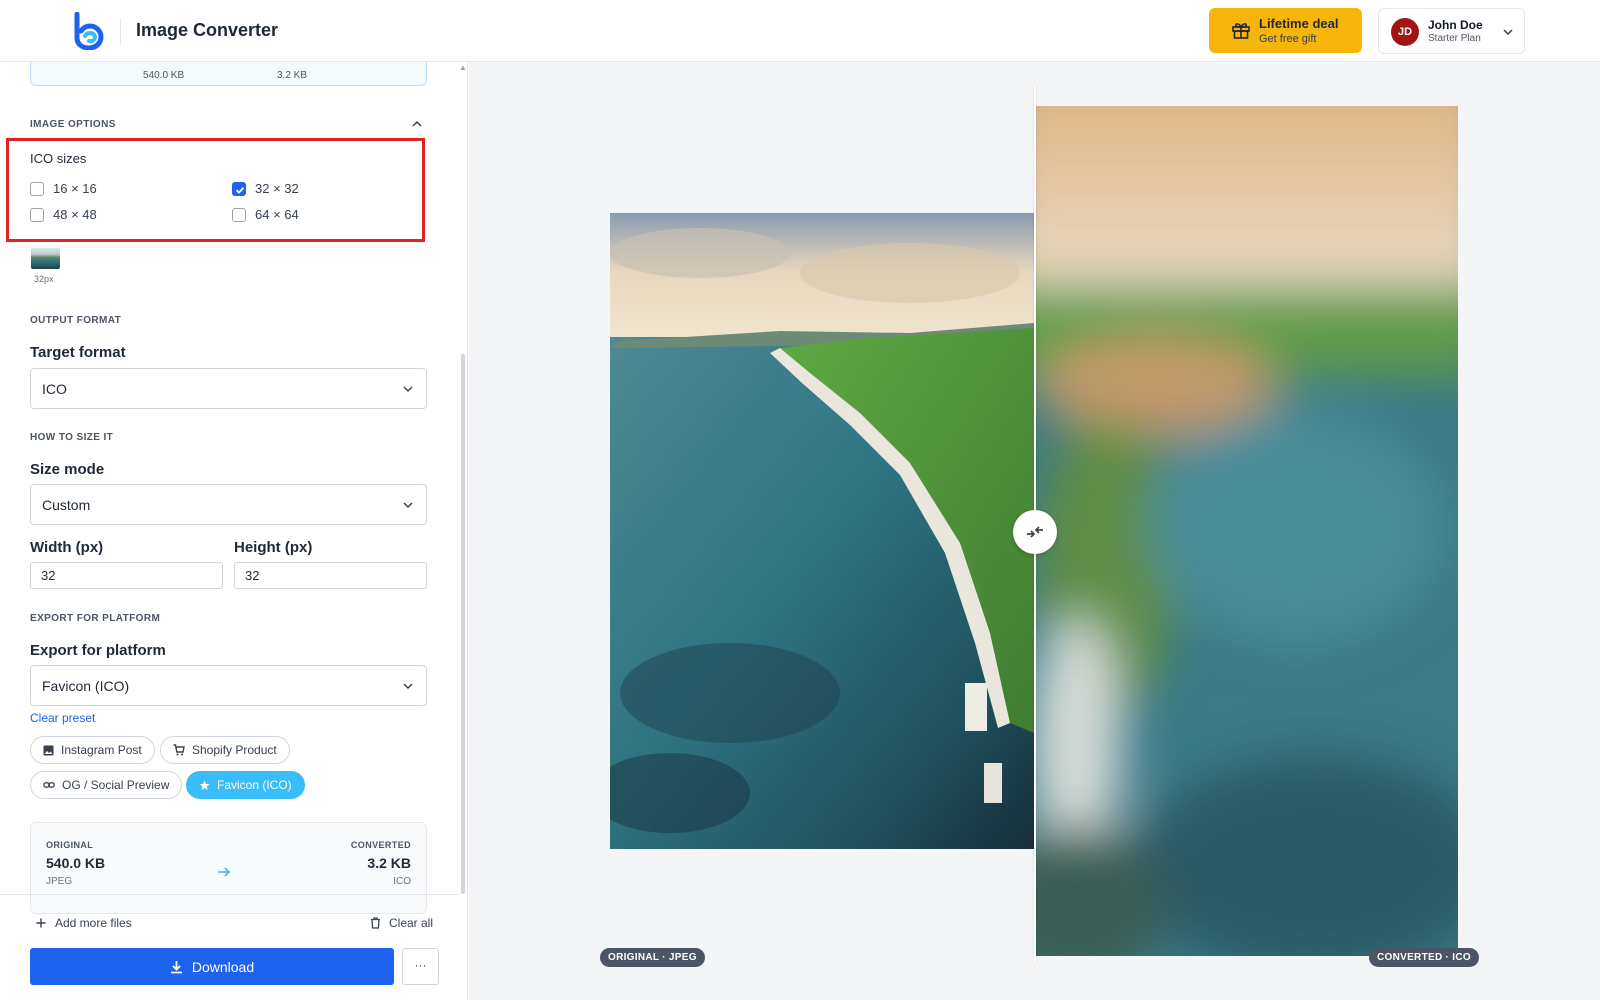 This screenshot has width=1600, height=1000. What do you see at coordinates (1424, 957) in the screenshot?
I see `converted-format-badge: CONVERTED · ICO` at bounding box center [1424, 957].